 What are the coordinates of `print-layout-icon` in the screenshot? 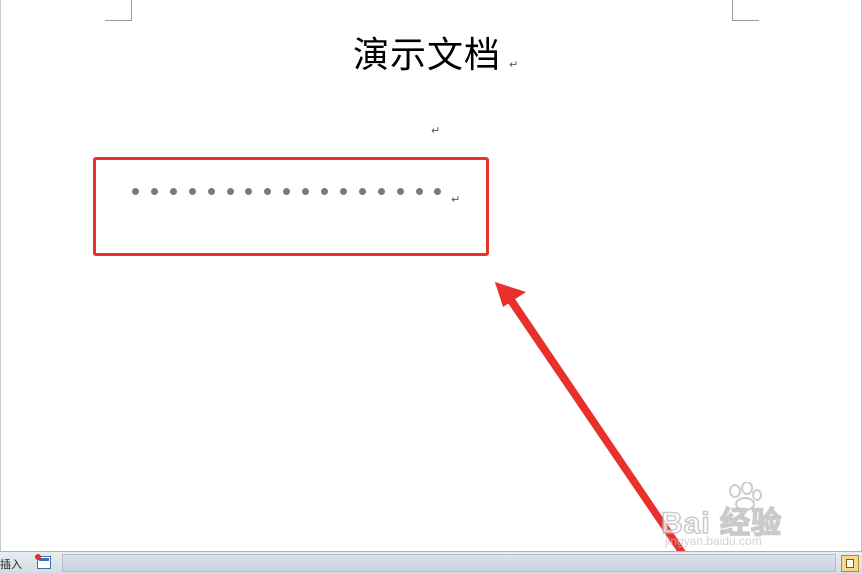 It's located at (850, 563).